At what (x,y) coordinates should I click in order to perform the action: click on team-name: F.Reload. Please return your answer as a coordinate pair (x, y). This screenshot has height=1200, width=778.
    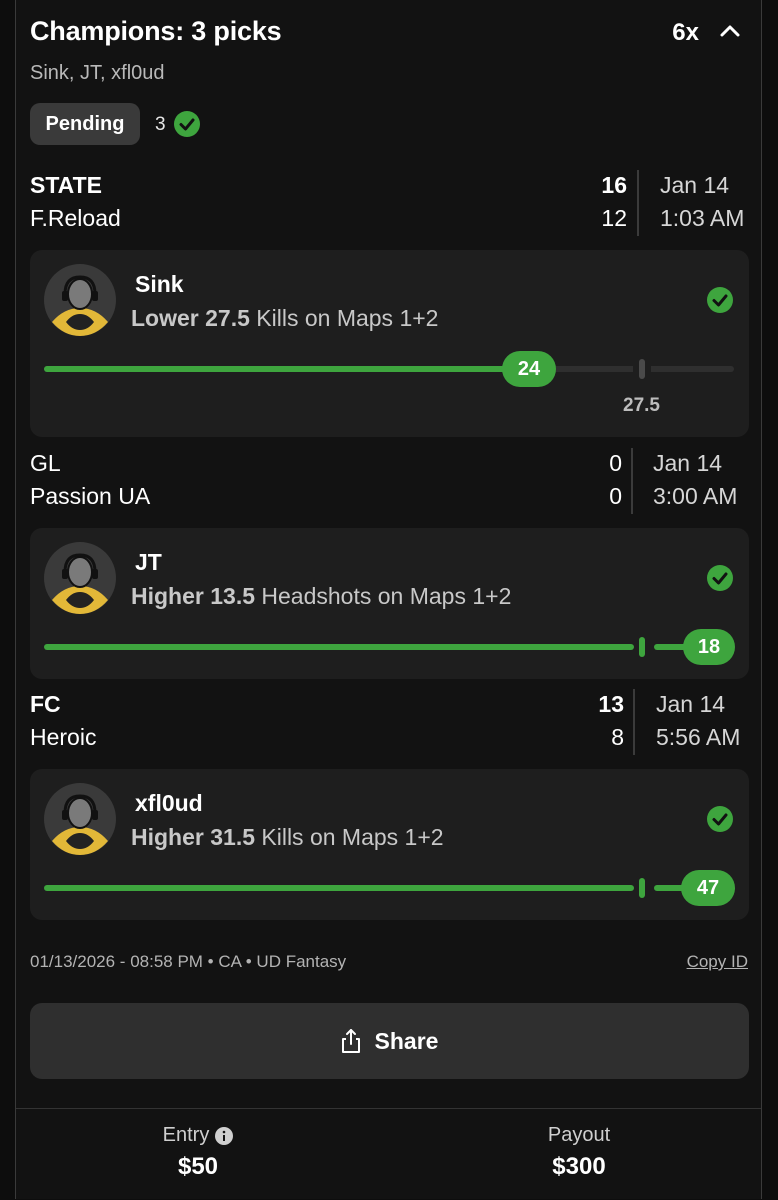
    Looking at the image, I should click on (75, 218).